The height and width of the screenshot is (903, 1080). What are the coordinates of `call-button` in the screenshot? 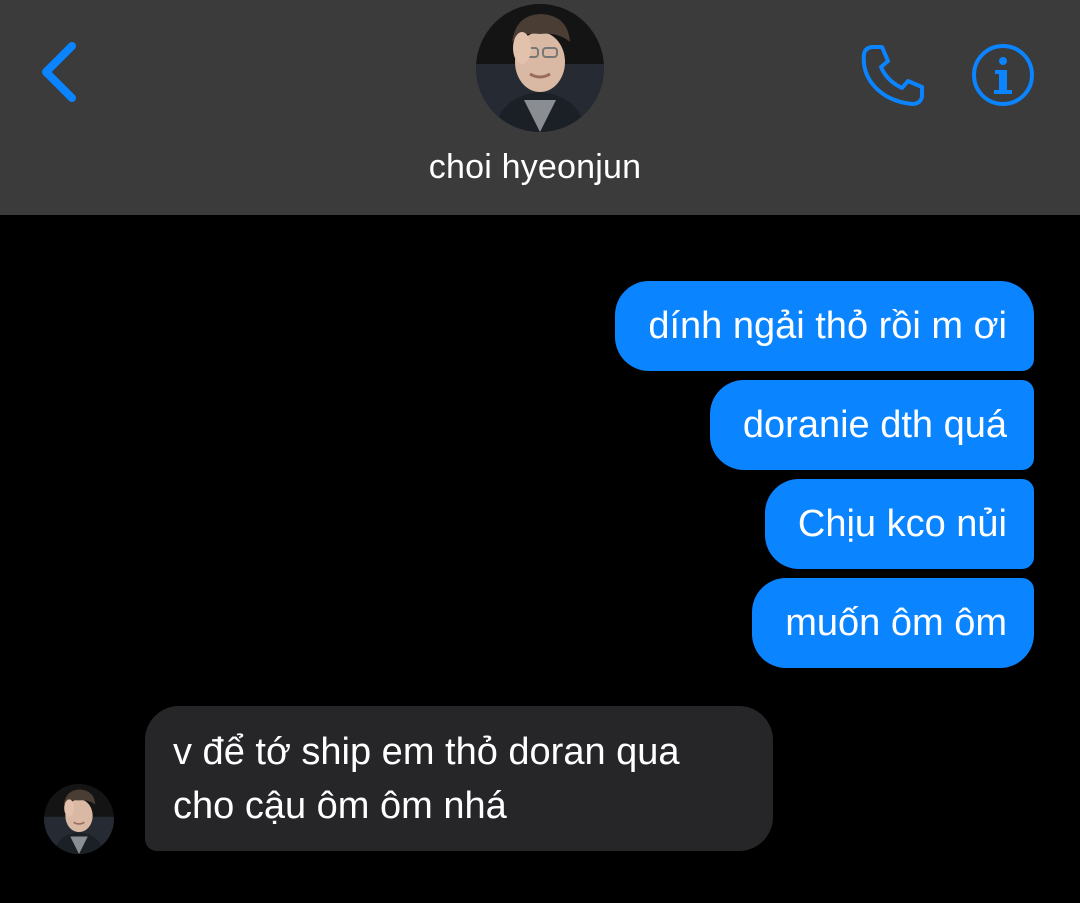 It's located at (893, 75).